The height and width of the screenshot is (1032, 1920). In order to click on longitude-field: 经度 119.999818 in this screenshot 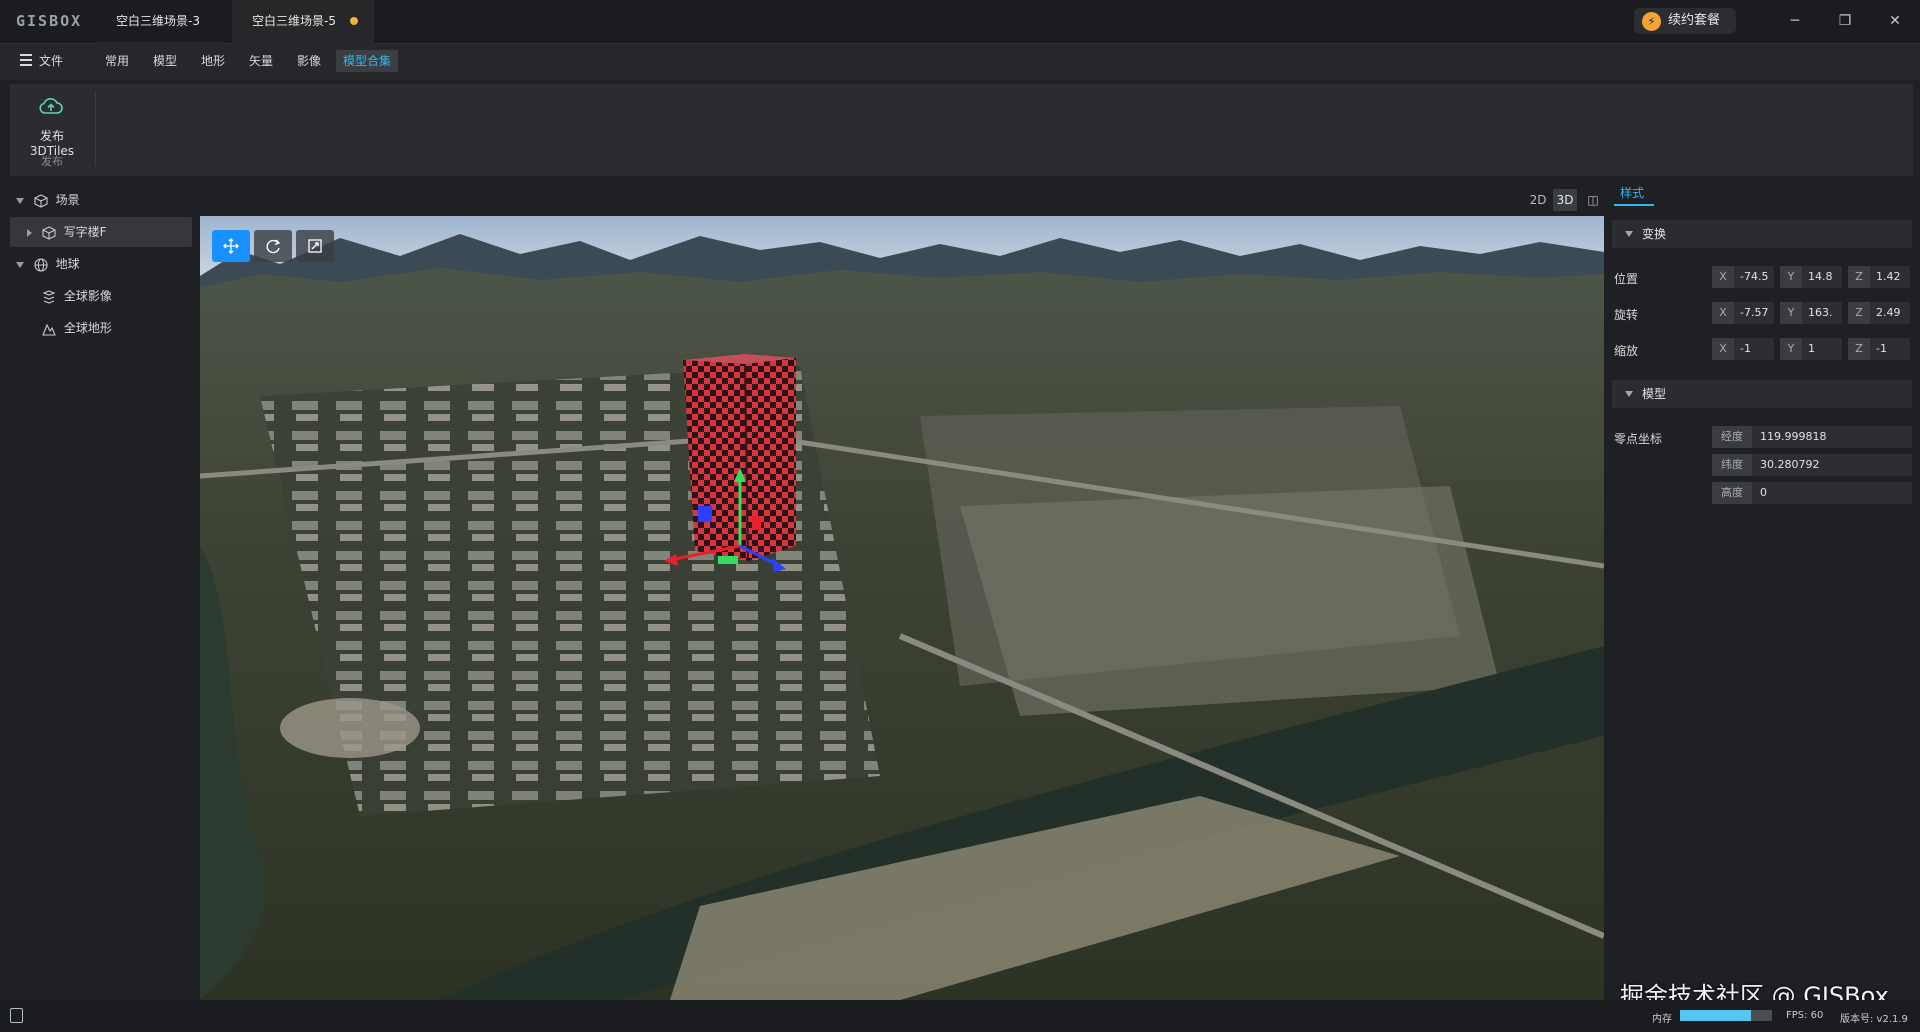, I will do `click(1812, 437)`.